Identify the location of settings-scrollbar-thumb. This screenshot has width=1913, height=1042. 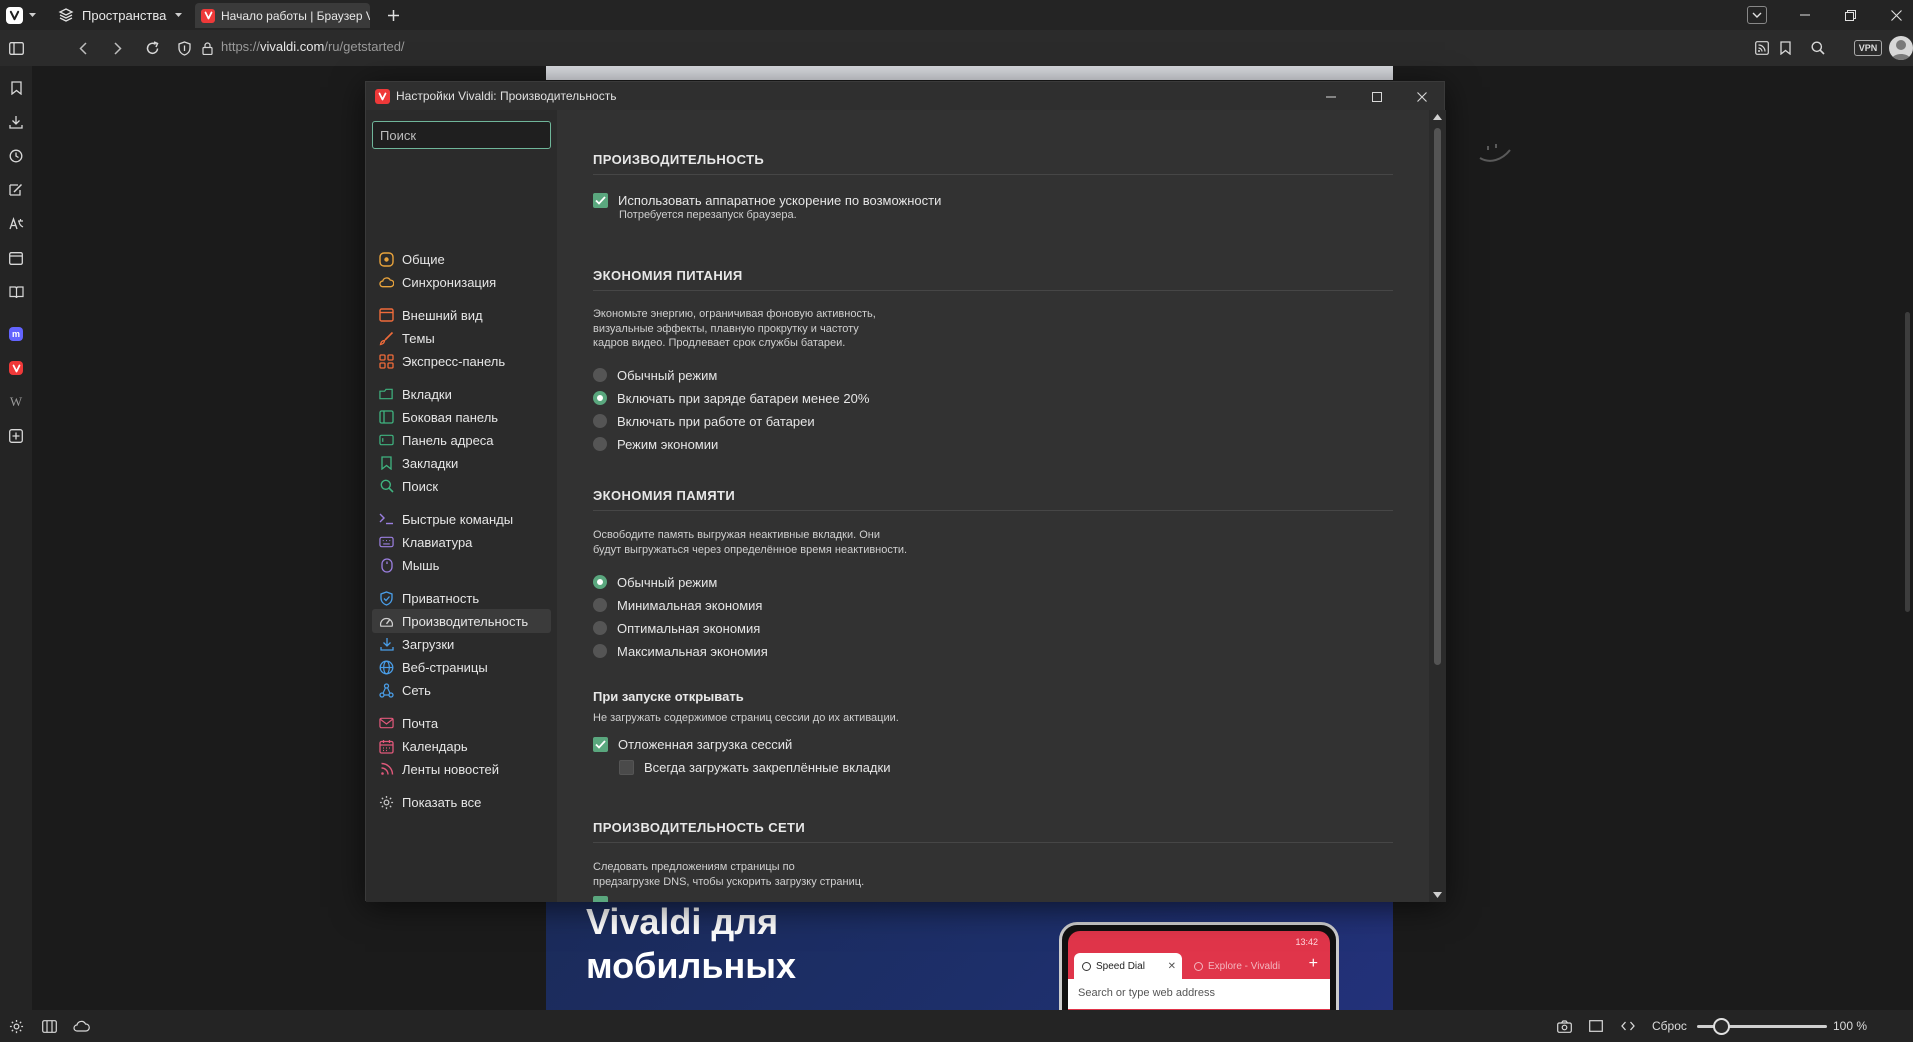
(1437, 396).